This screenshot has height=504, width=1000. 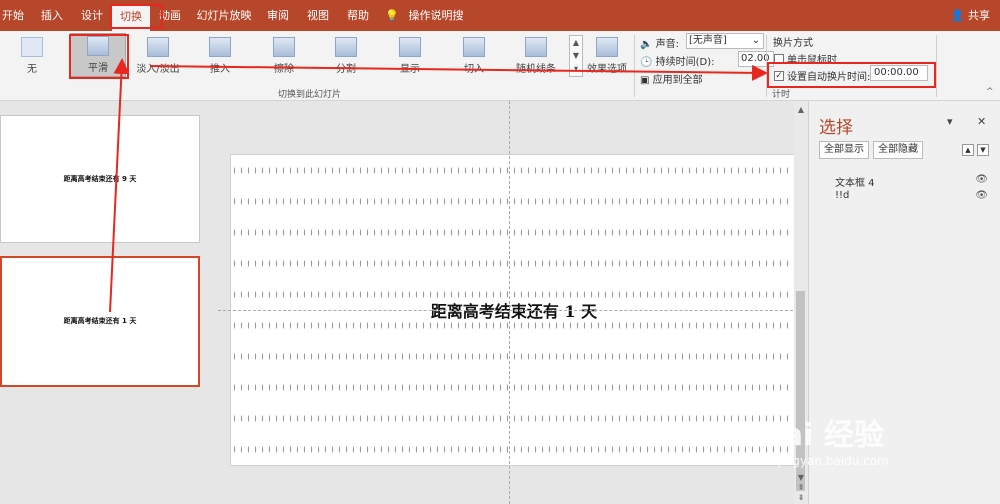 I want to click on watermark-url: jingyan.baidu.com, so click(x=833, y=461).